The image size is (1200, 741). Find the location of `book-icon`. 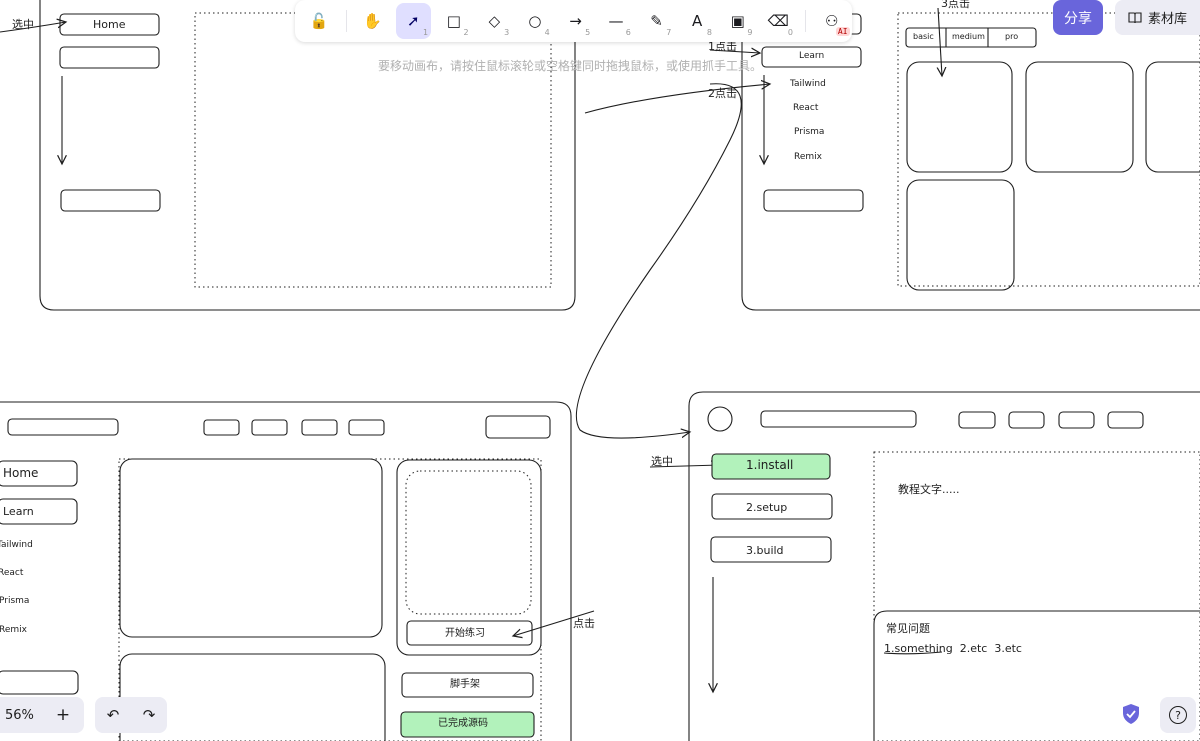

book-icon is located at coordinates (1135, 17).